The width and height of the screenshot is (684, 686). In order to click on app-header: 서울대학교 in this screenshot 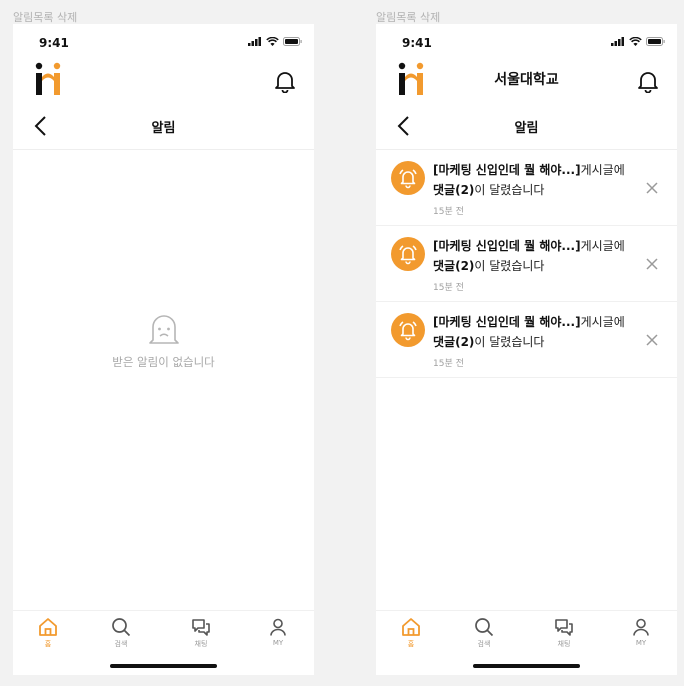, I will do `click(526, 81)`.